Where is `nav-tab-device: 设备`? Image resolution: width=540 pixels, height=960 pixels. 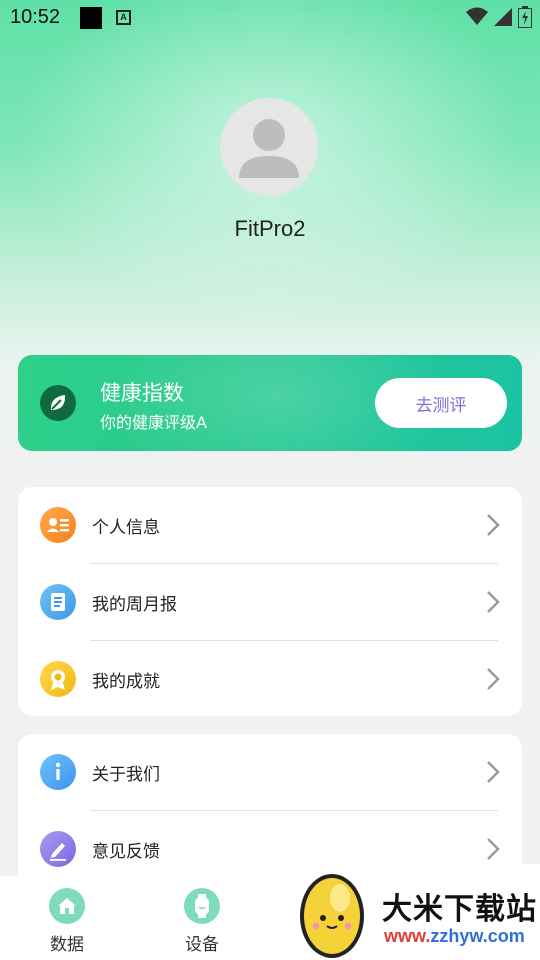 nav-tab-device: 设备 is located at coordinates (202, 921).